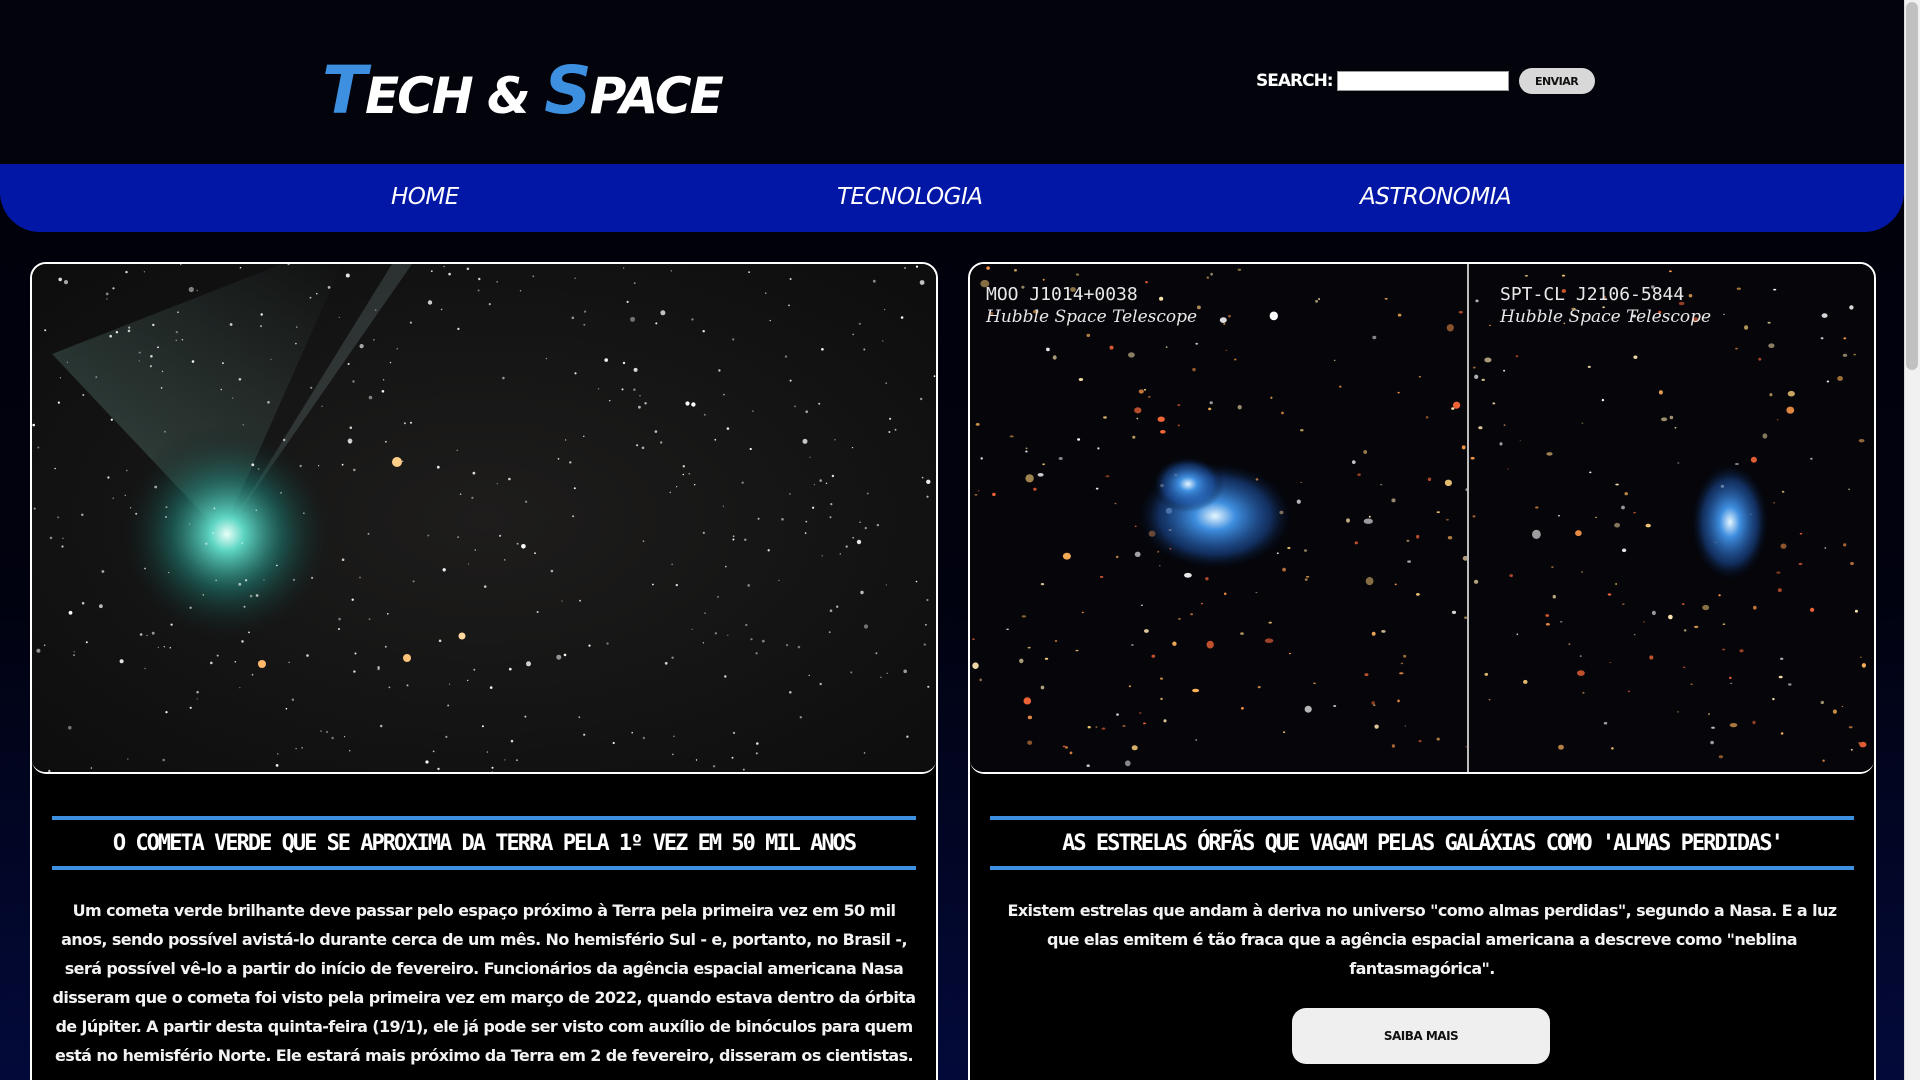 Image resolution: width=1920 pixels, height=1080 pixels. Describe the element at coordinates (1436, 197) in the screenshot. I see `nav-item-astronomia: ASTRONOMIA` at that location.